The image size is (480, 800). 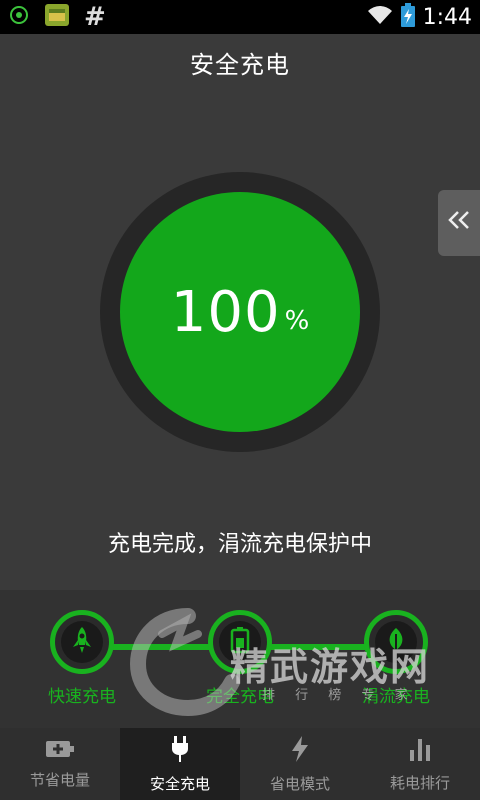 I want to click on watermark-subtext: 排 行 榜 专 家, so click(x=339, y=695).